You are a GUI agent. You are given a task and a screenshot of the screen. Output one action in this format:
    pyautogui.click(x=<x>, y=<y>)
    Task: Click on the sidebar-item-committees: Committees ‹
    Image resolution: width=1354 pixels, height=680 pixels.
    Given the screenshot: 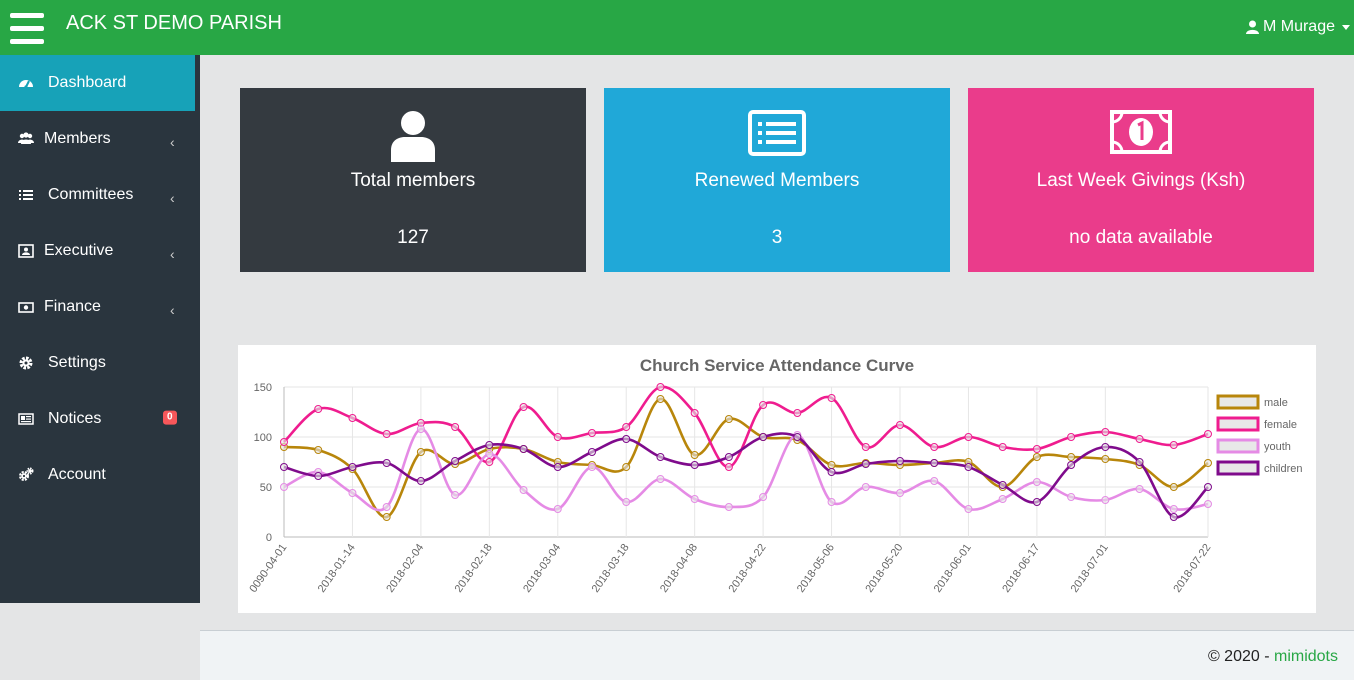 What is the action you would take?
    pyautogui.click(x=97, y=195)
    